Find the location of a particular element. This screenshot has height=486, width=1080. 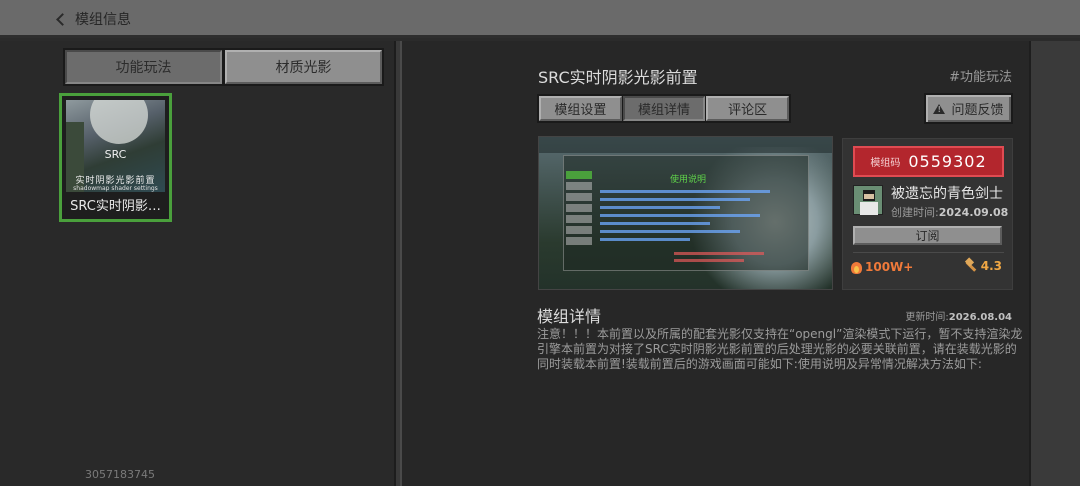

update-label: 更新时间: is located at coordinates (927, 317).